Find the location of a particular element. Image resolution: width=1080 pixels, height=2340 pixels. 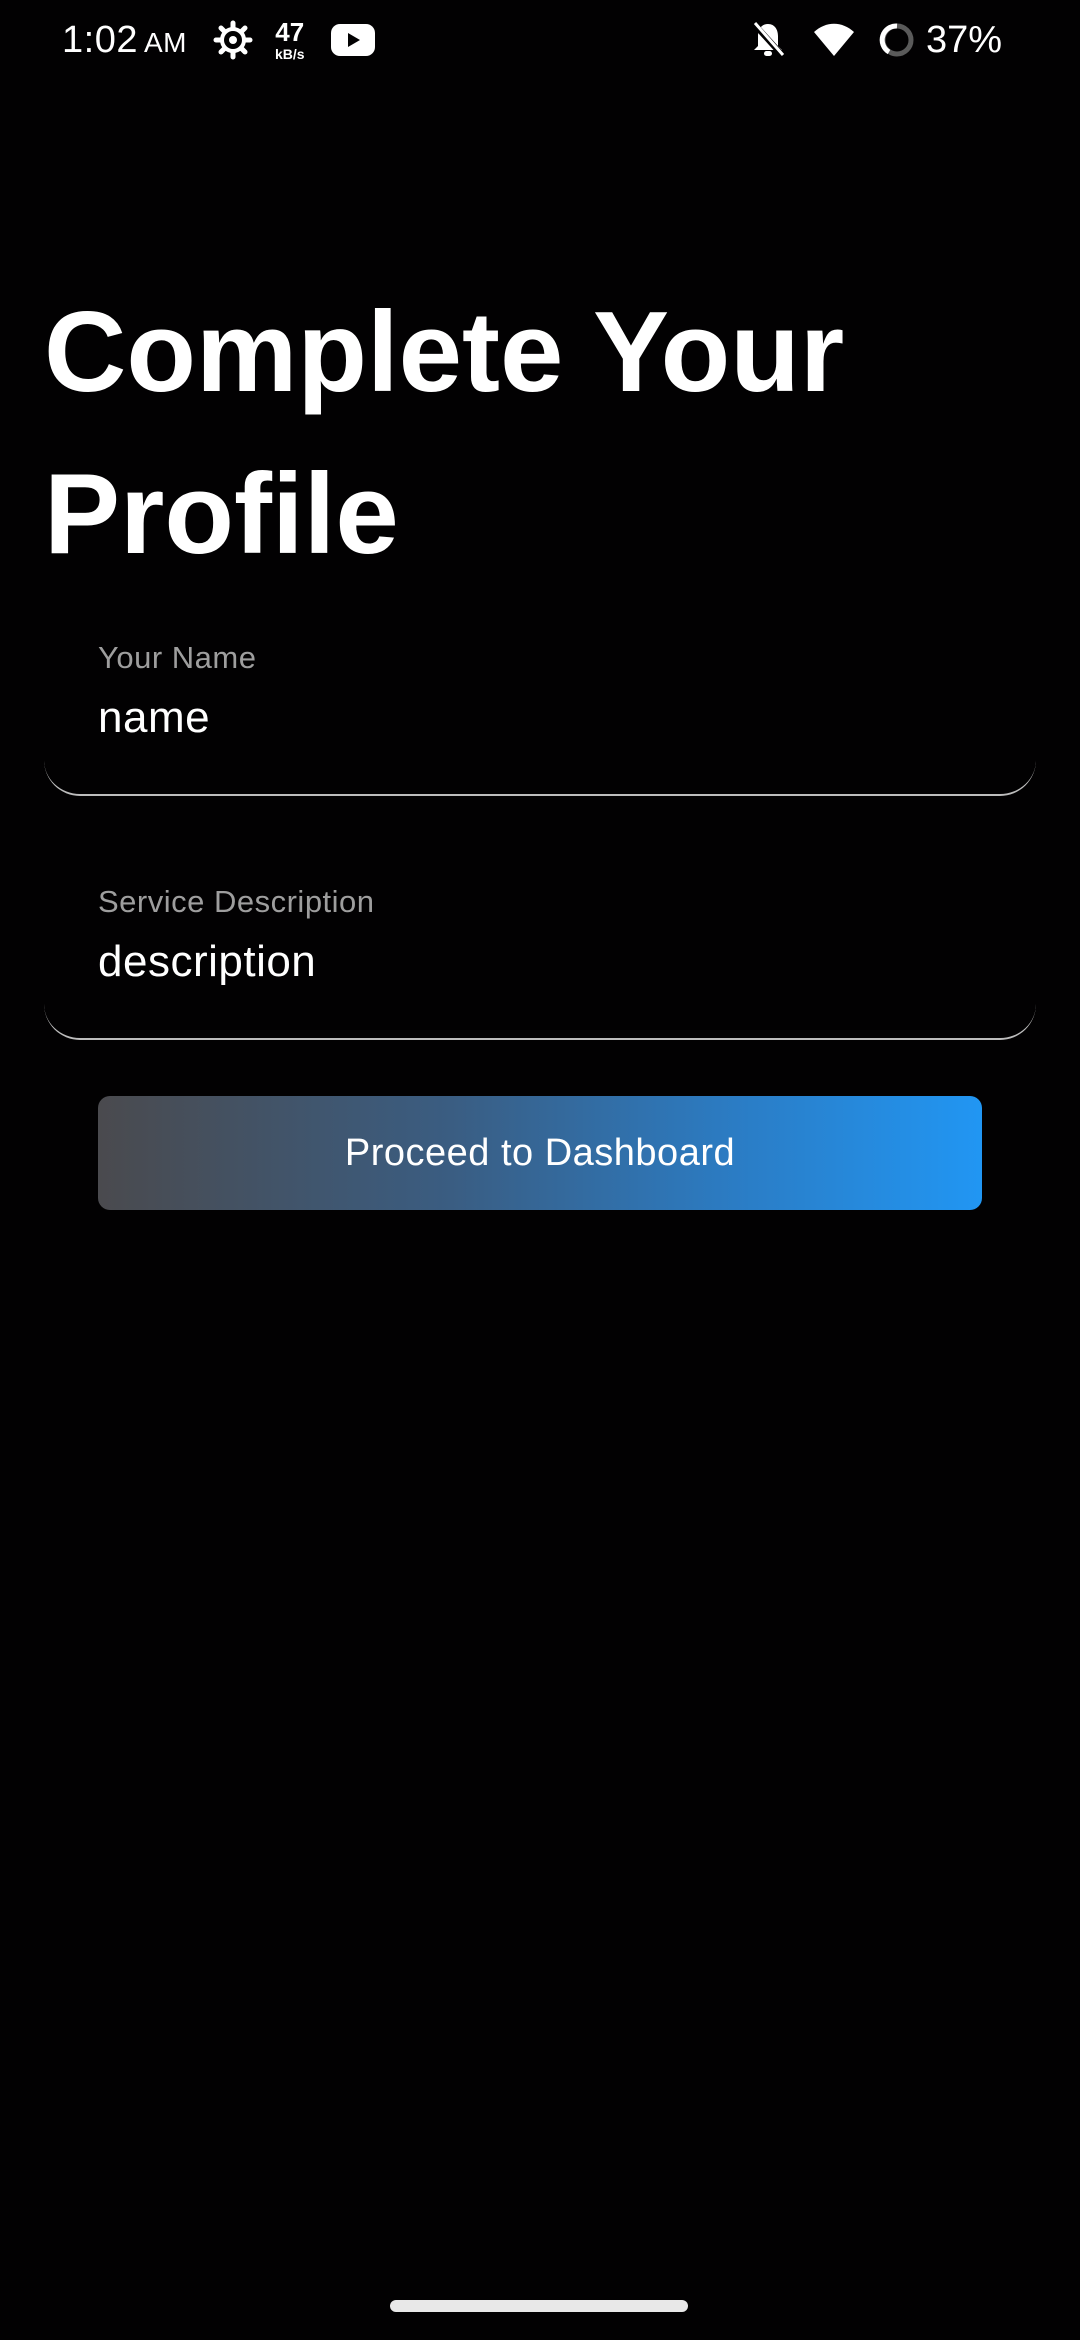

page-title: Complete Your Profile is located at coordinates (444, 433).